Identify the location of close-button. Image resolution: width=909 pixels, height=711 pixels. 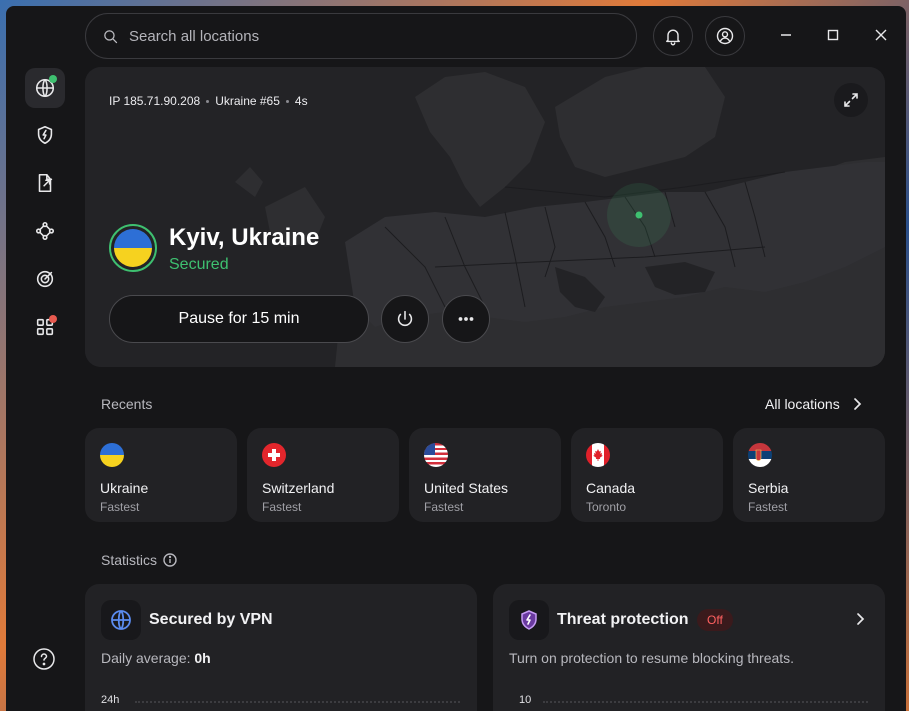
(881, 35).